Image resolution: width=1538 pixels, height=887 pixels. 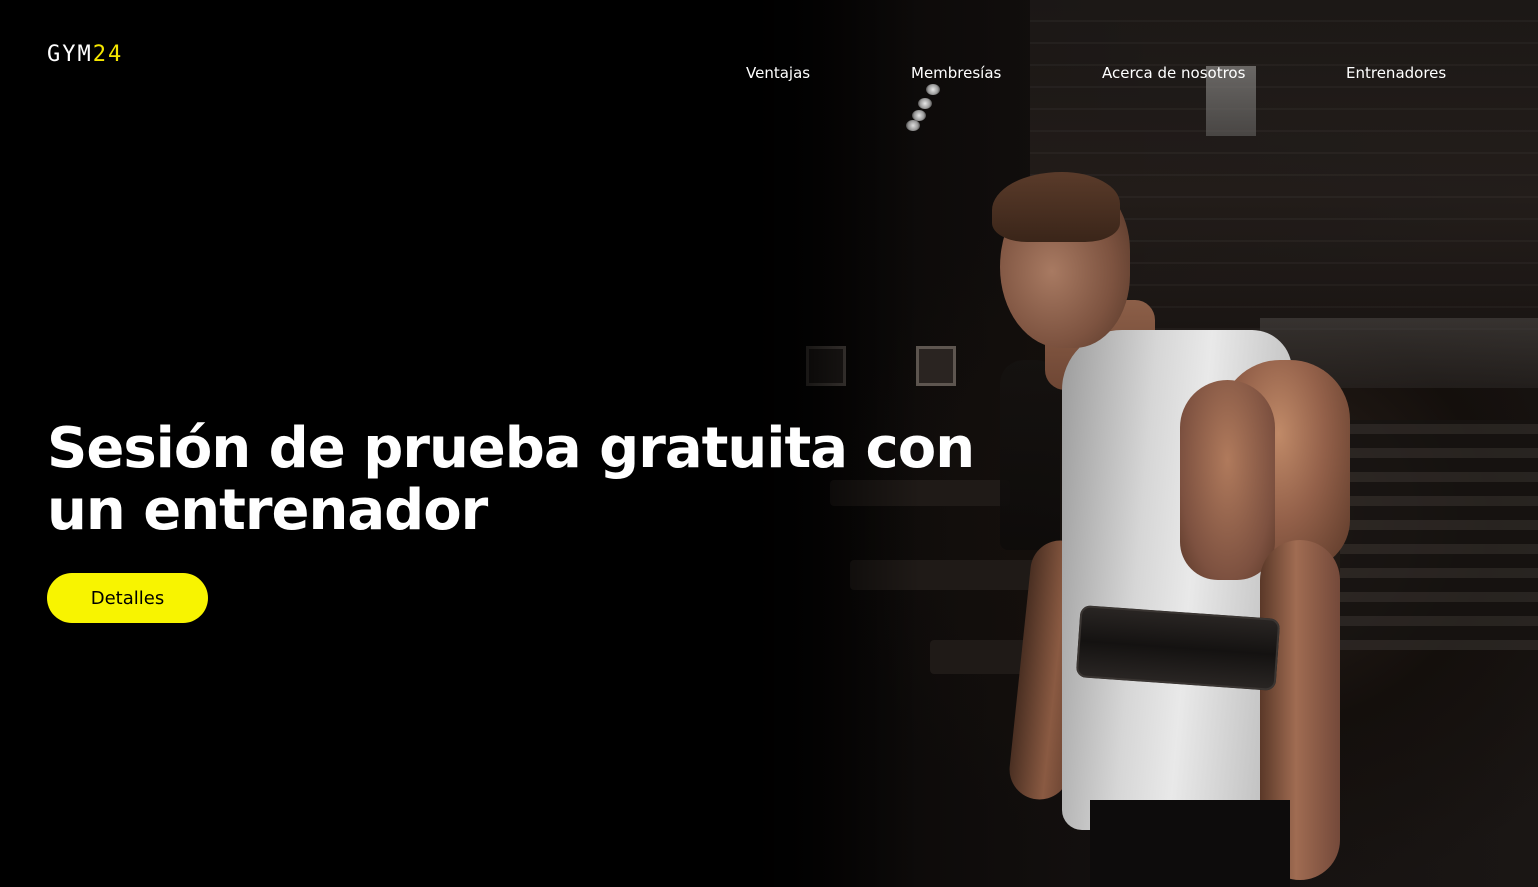 I want to click on details-button: Detalles, so click(x=127, y=598).